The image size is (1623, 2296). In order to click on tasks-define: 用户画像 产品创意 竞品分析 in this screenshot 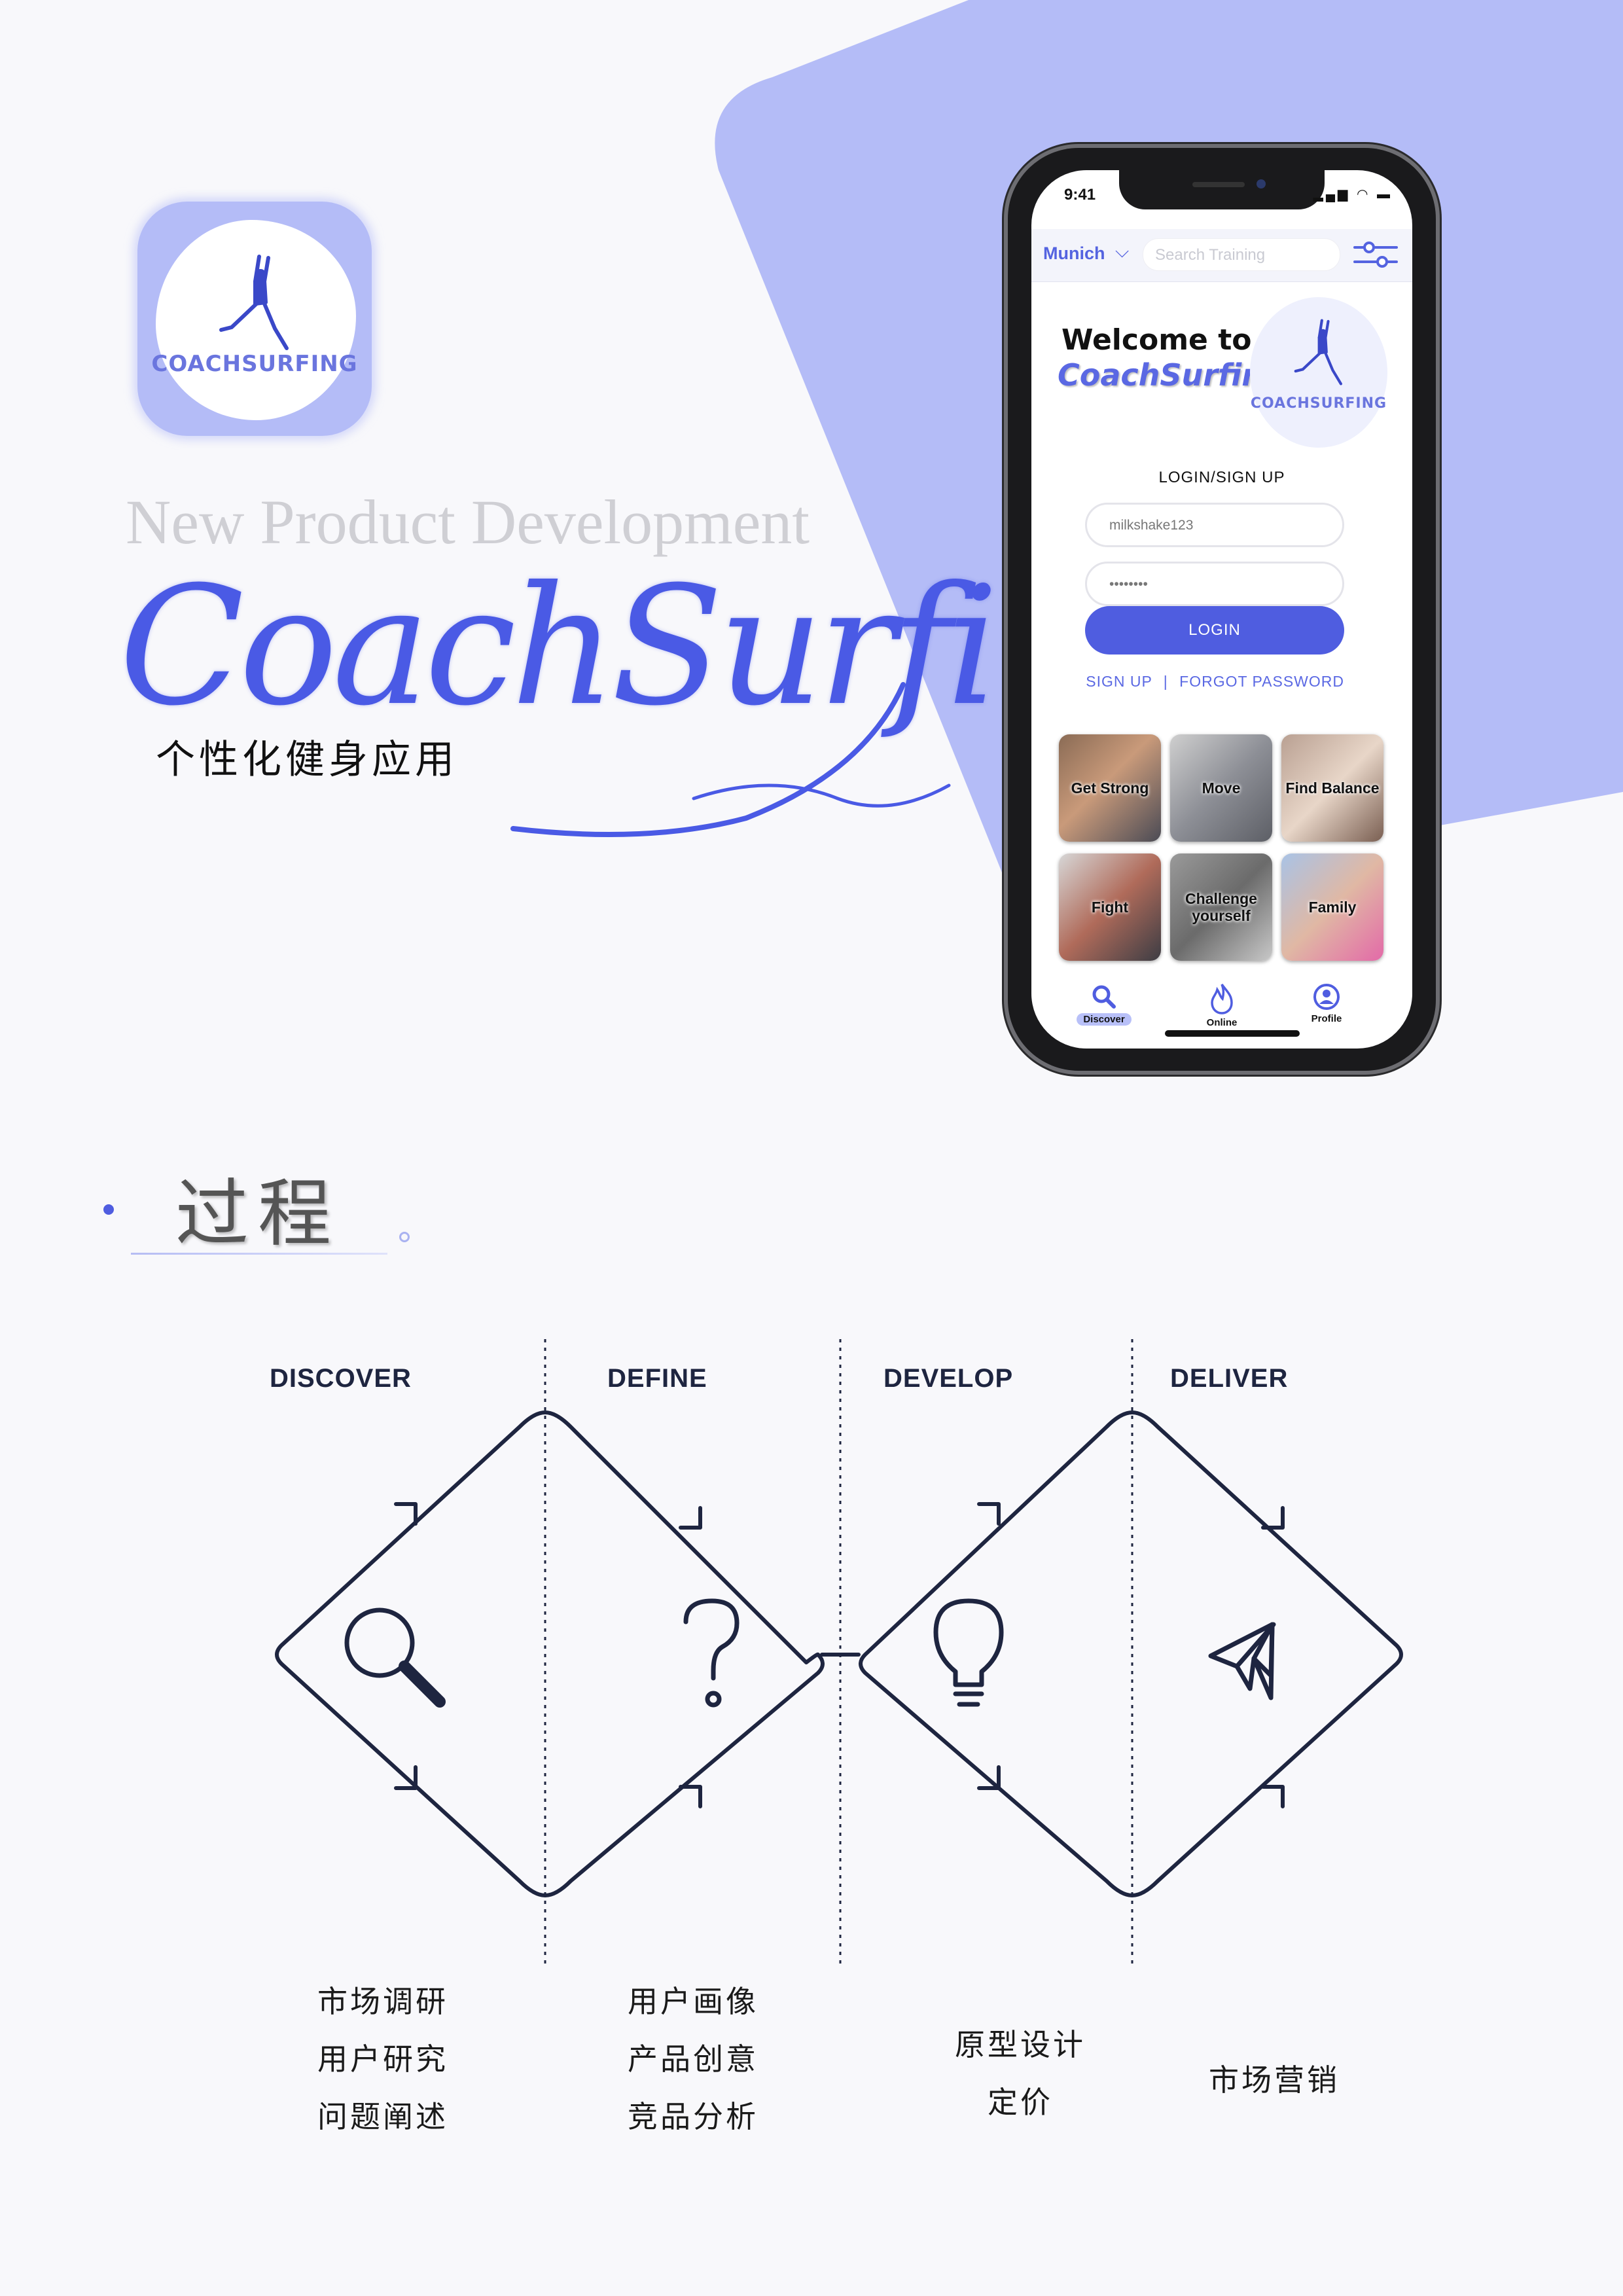, I will do `click(693, 2059)`.